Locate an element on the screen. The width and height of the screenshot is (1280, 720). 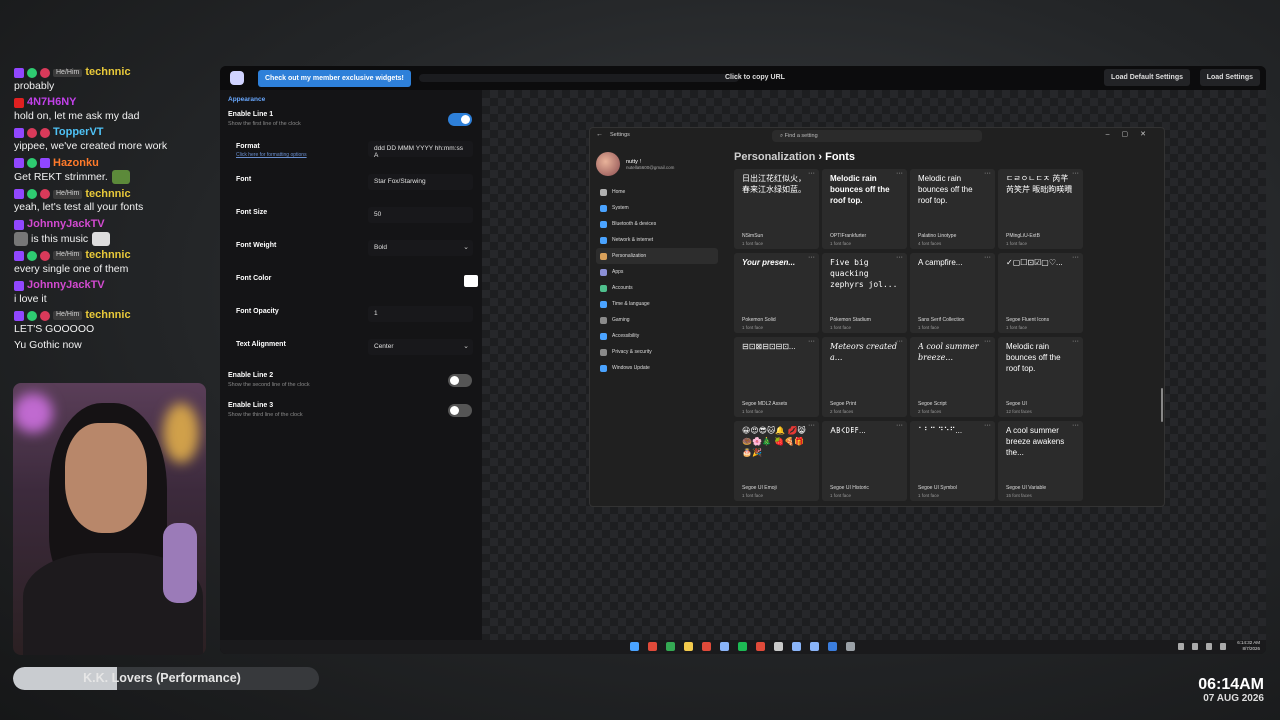
font-name: OPTIFrankfurter is located at coordinates (848, 236).